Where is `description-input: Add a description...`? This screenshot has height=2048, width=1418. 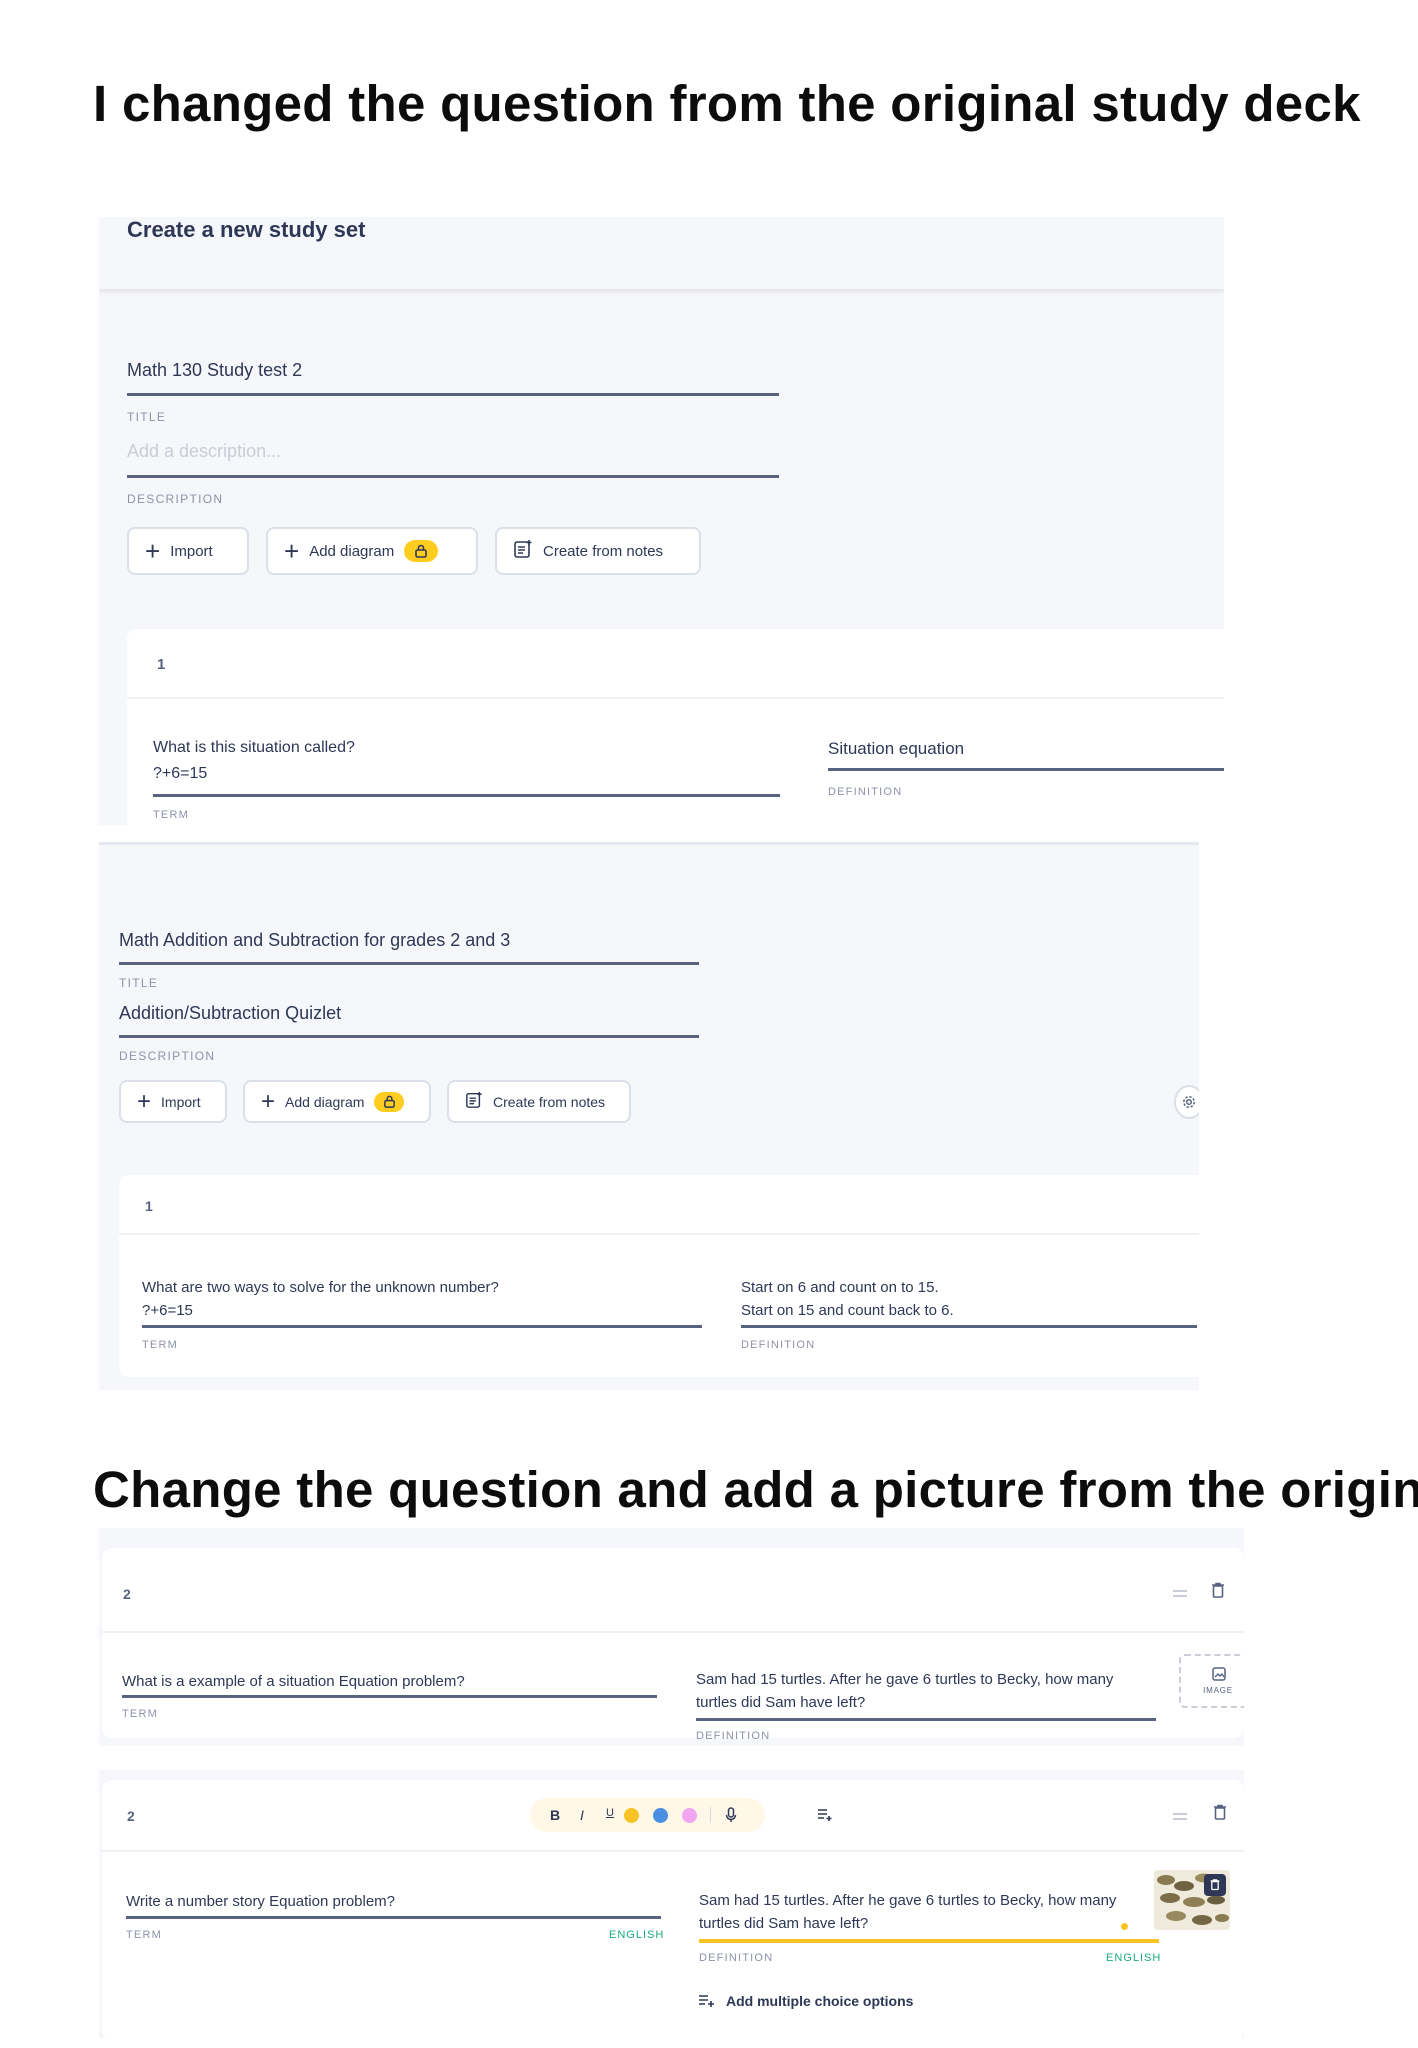
description-input: Add a description... is located at coordinates (204, 451).